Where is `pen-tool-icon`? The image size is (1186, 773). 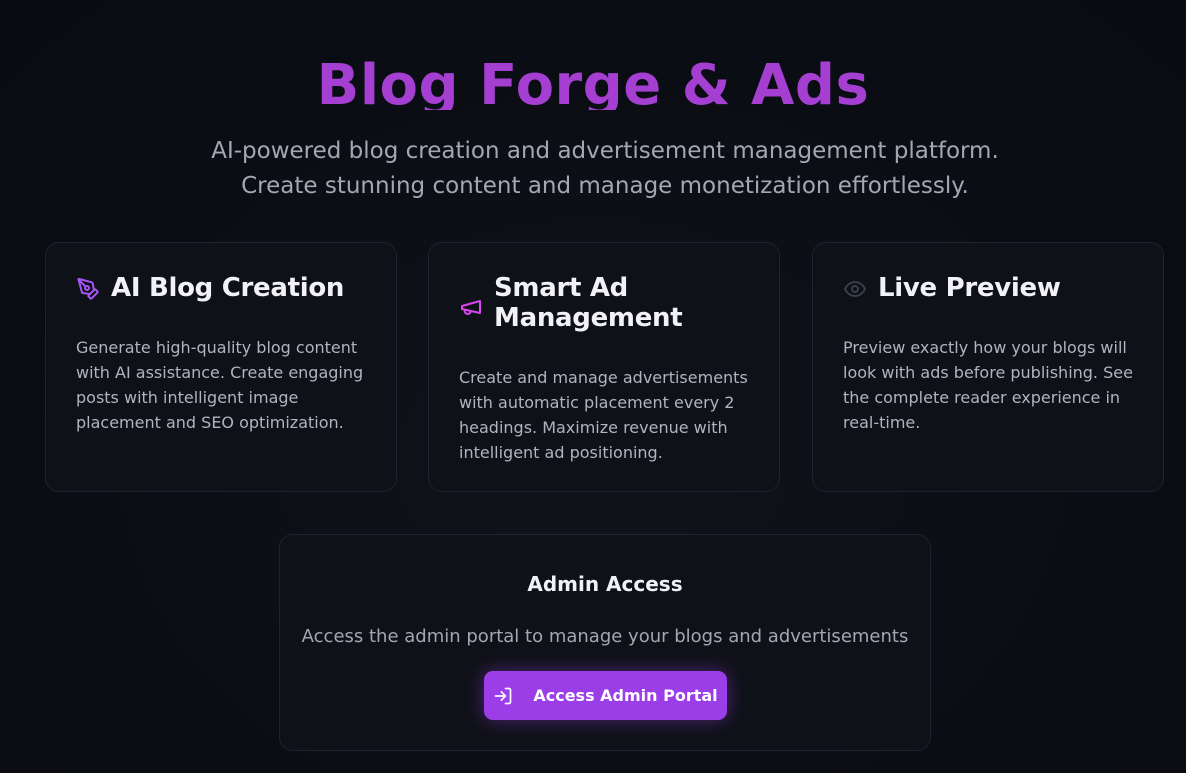
pen-tool-icon is located at coordinates (88, 289).